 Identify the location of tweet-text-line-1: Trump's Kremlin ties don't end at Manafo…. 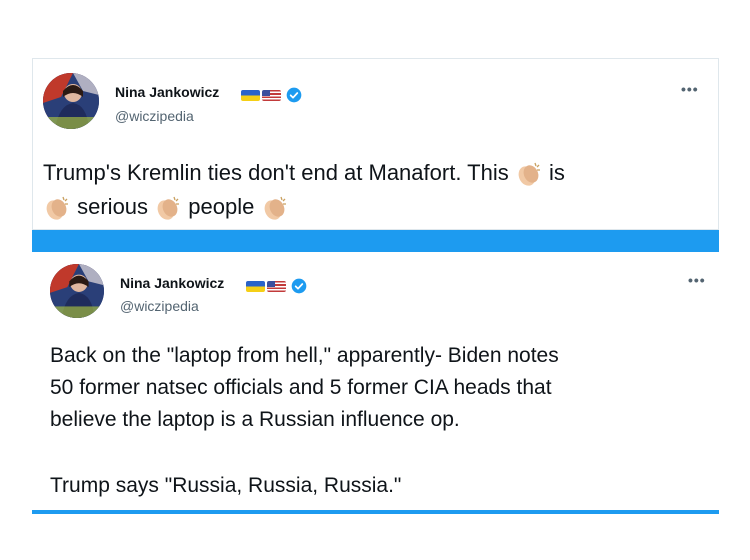
(276, 172).